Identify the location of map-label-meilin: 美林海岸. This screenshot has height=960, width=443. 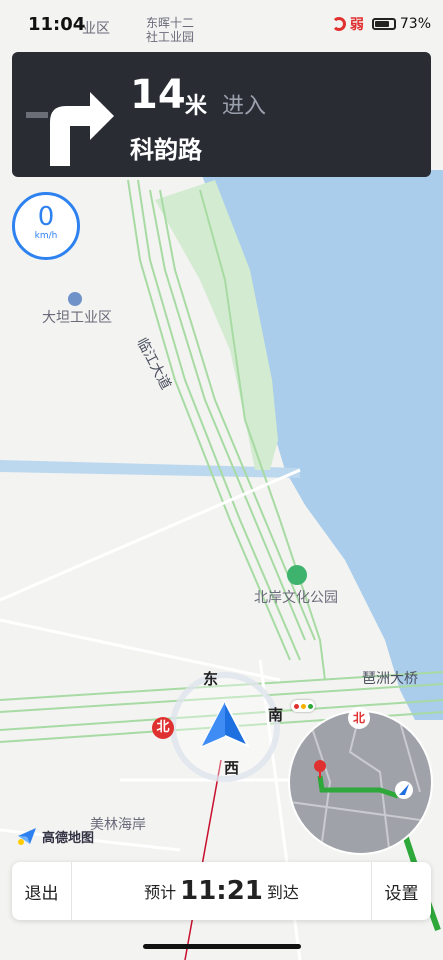
(118, 825).